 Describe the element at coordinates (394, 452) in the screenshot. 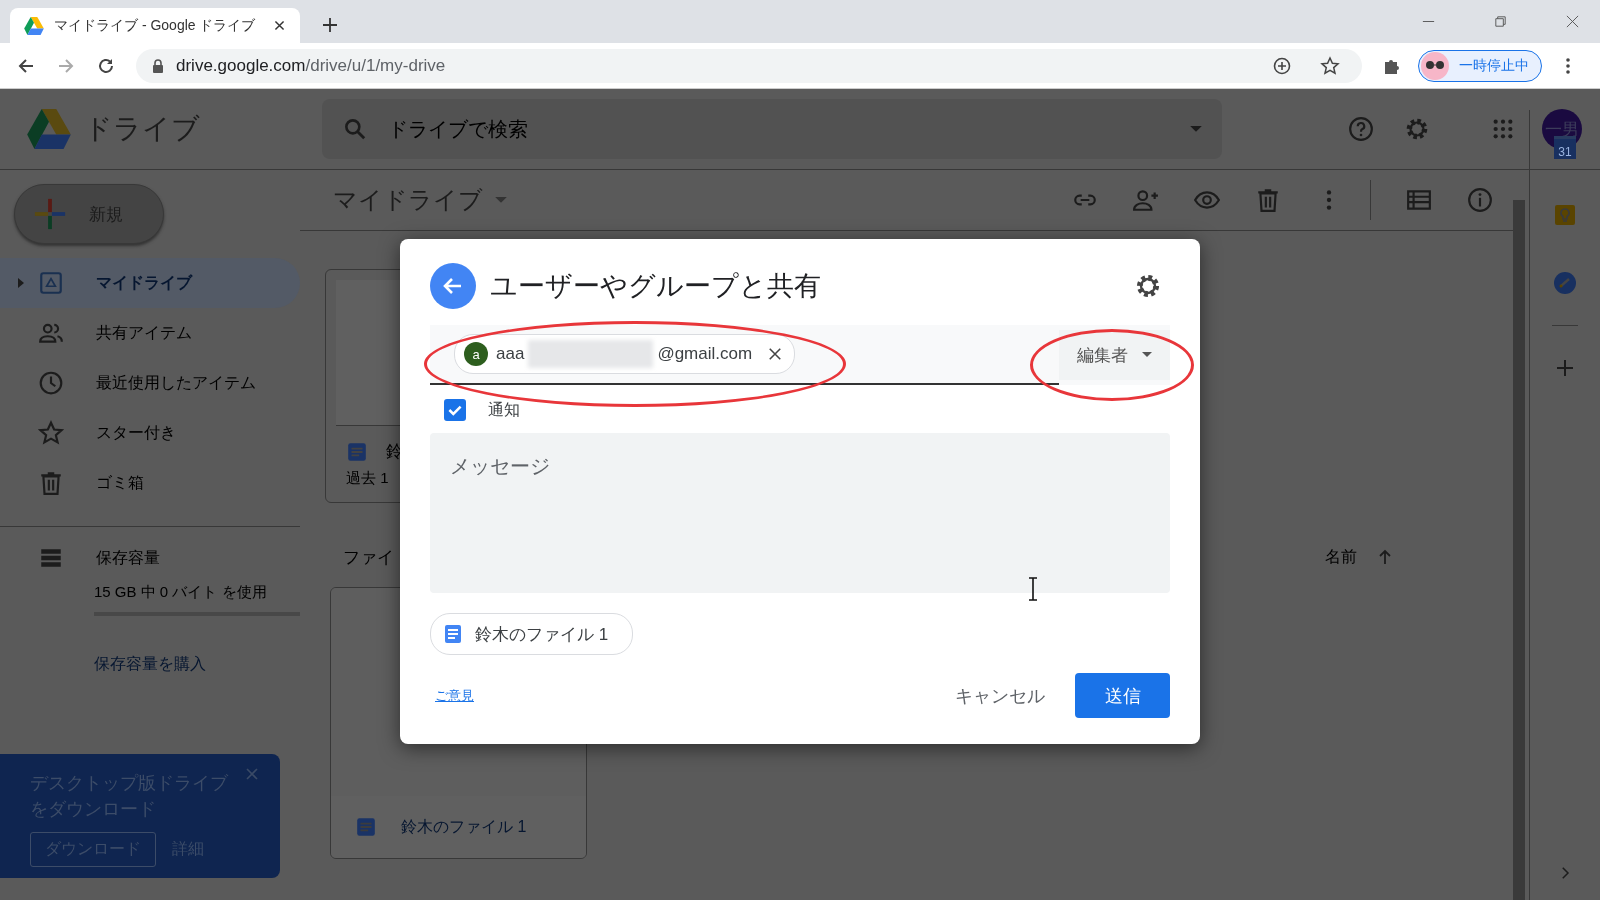

I see `file-name: 鈴` at that location.